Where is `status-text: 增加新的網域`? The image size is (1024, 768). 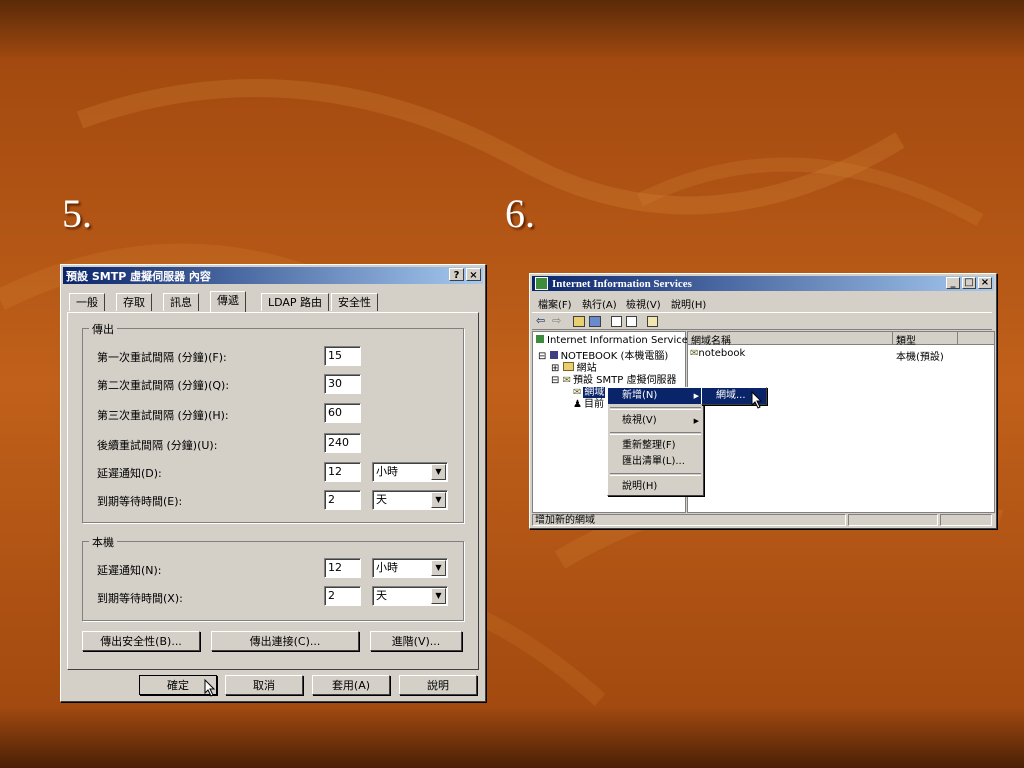 status-text: 增加新的網域 is located at coordinates (689, 520).